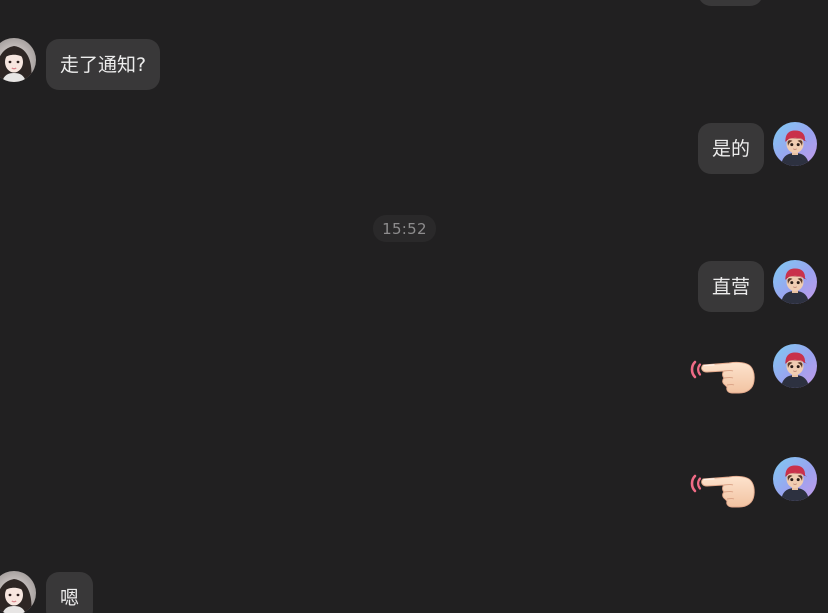 The height and width of the screenshot is (613, 828). What do you see at coordinates (404, 228) in the screenshot?
I see `message-timestamp: 15:52` at bounding box center [404, 228].